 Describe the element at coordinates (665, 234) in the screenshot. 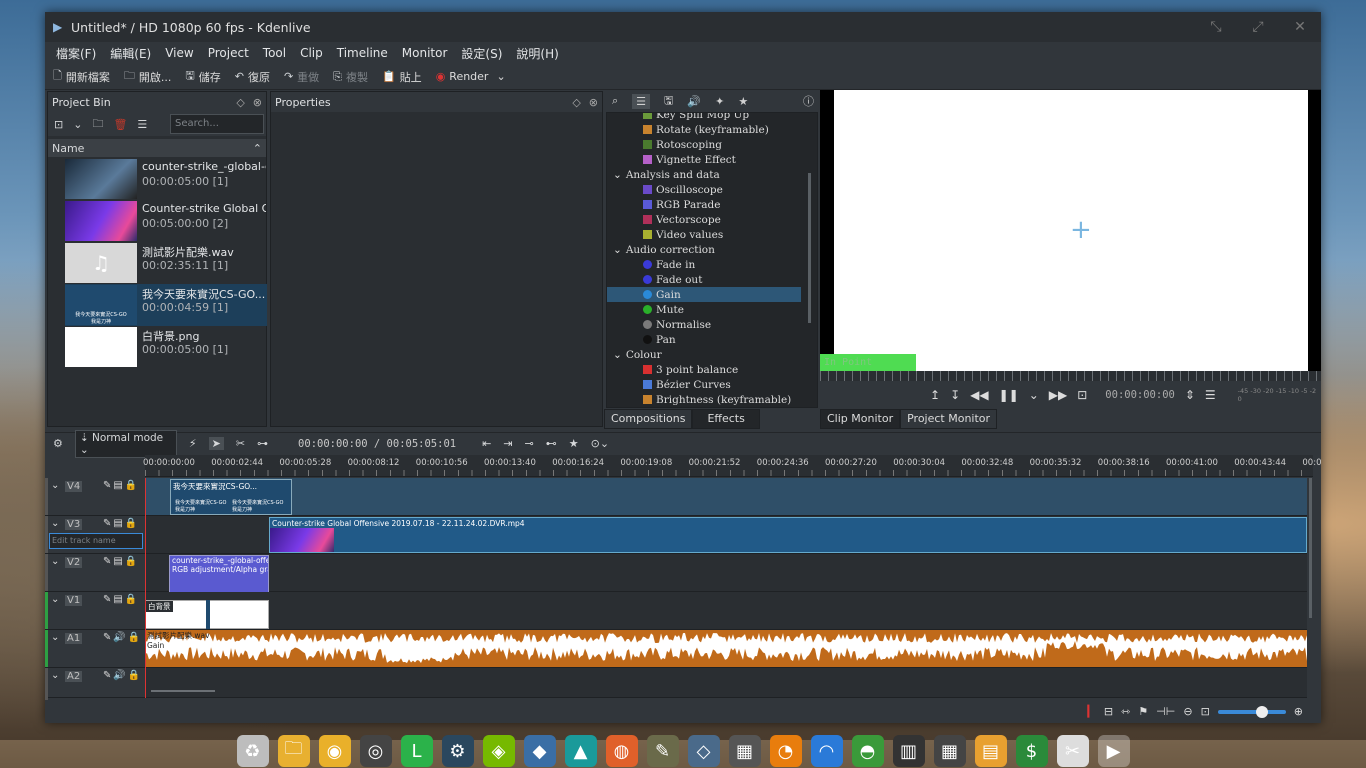

I see `effect-item: Video values` at that location.